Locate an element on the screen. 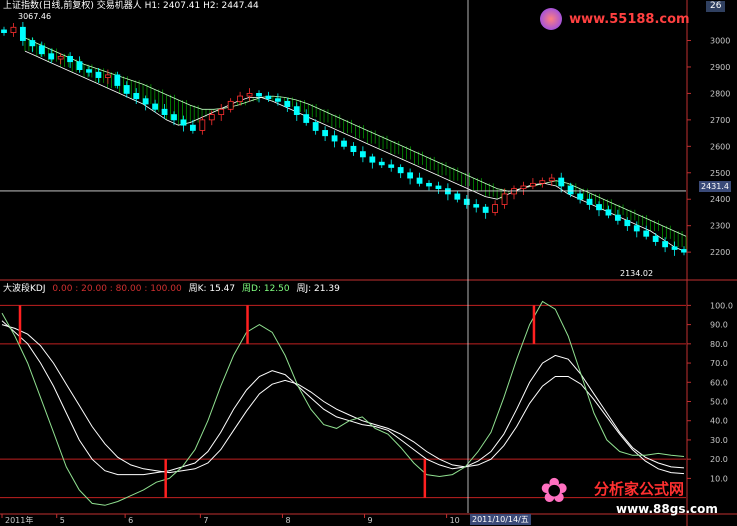  kdj-name: 大波段KDJ is located at coordinates (24, 289).